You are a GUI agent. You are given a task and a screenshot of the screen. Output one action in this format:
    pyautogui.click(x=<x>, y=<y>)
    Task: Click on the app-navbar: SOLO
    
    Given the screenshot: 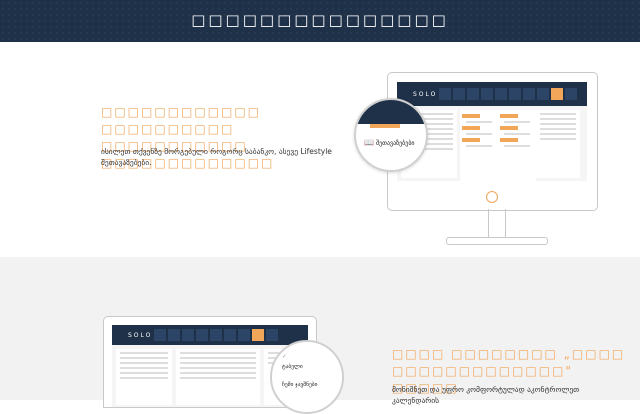 What is the action you would take?
    pyautogui.click(x=210, y=335)
    